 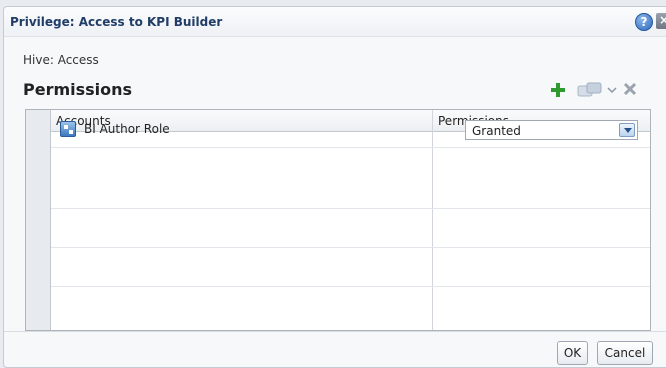 I want to click on help-icon: ?, so click(x=644, y=22).